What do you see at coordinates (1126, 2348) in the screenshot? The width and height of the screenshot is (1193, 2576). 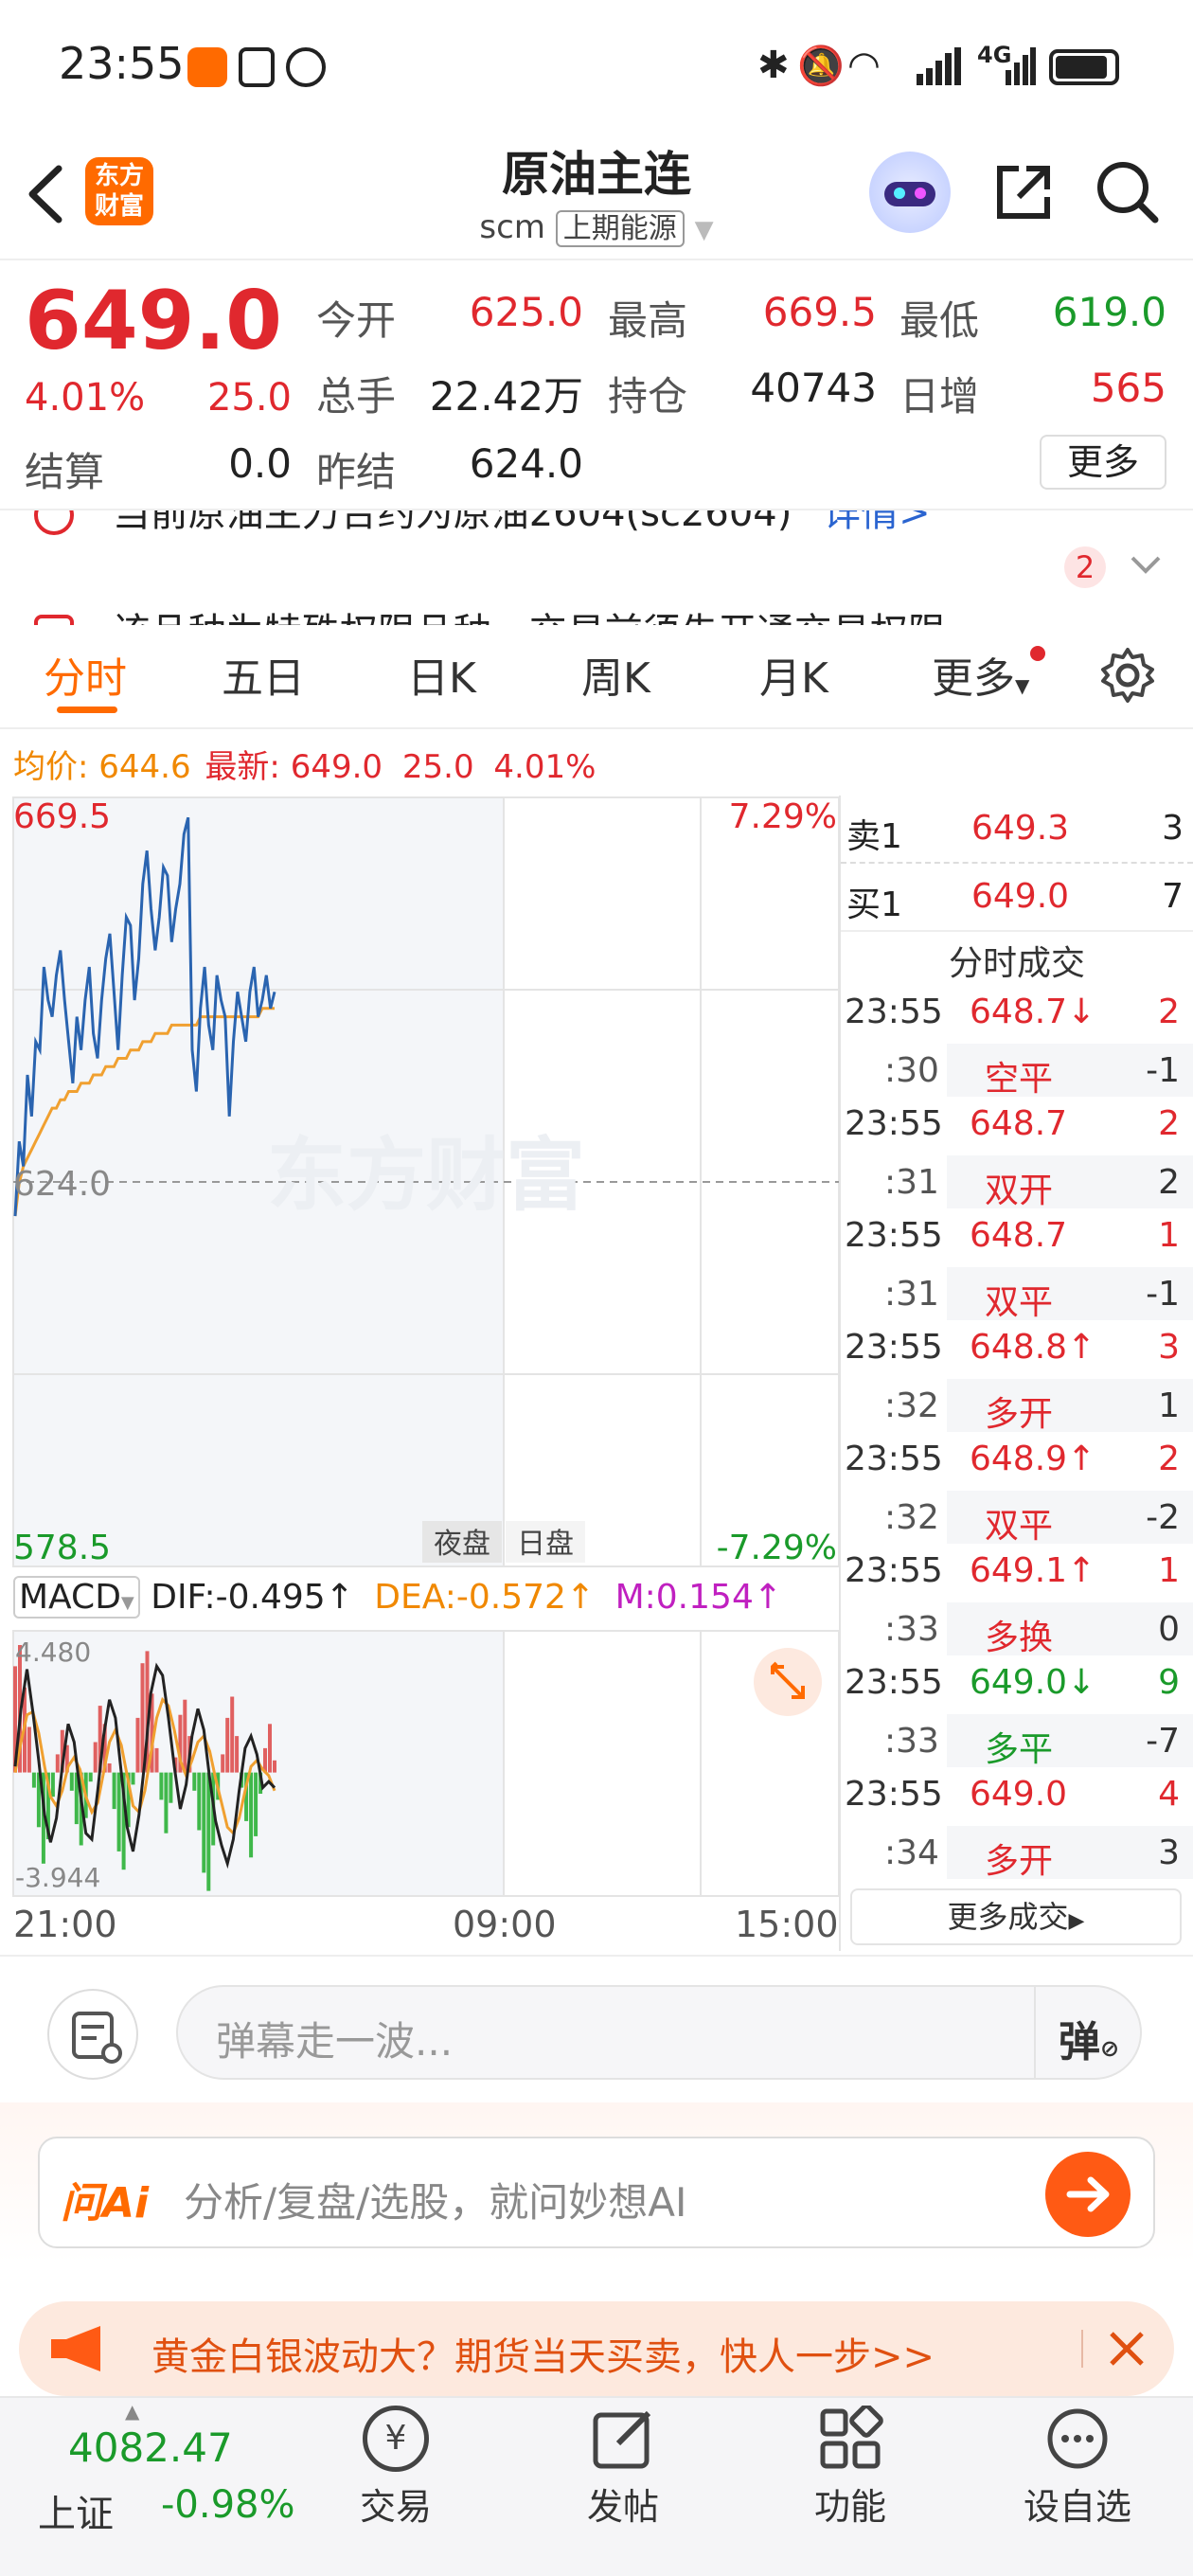 I see `close-icon` at bounding box center [1126, 2348].